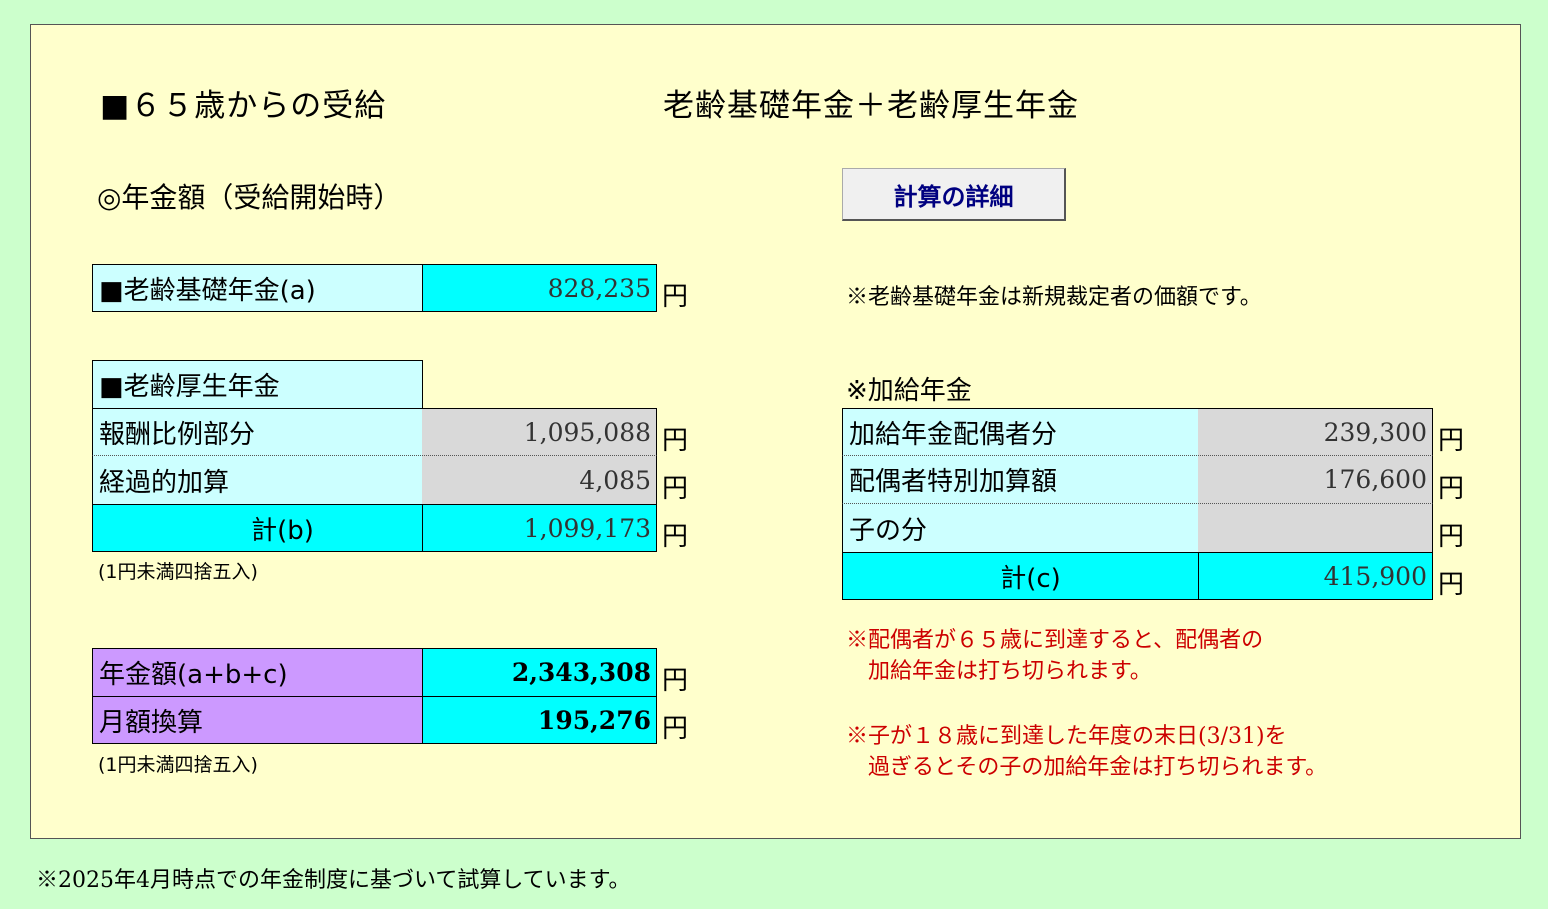 This screenshot has width=1548, height=909. What do you see at coordinates (909, 391) in the screenshot?
I see `additional-pension-header: ※加給年金` at bounding box center [909, 391].